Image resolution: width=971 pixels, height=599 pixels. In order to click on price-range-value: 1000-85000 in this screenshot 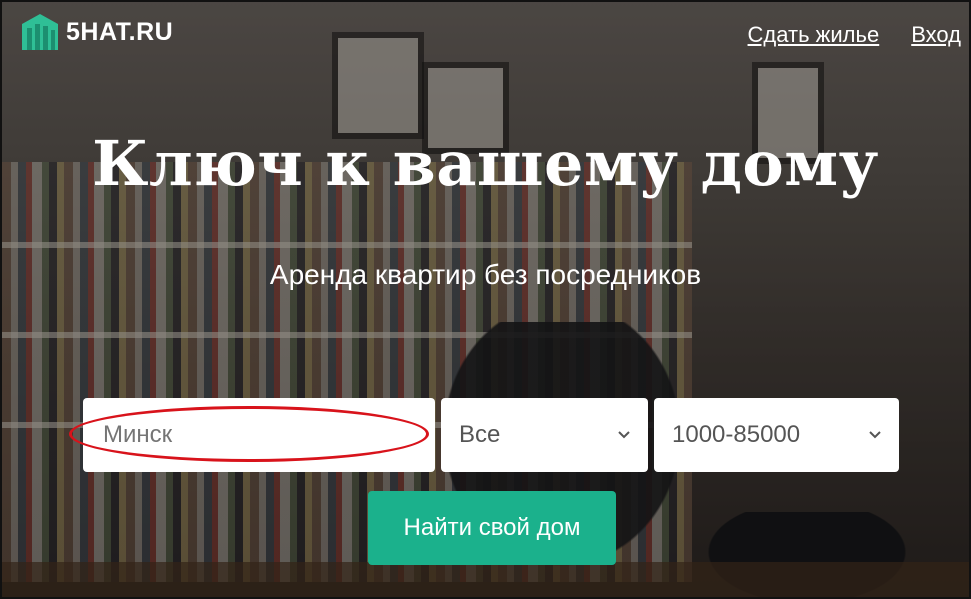, I will do `click(736, 434)`.